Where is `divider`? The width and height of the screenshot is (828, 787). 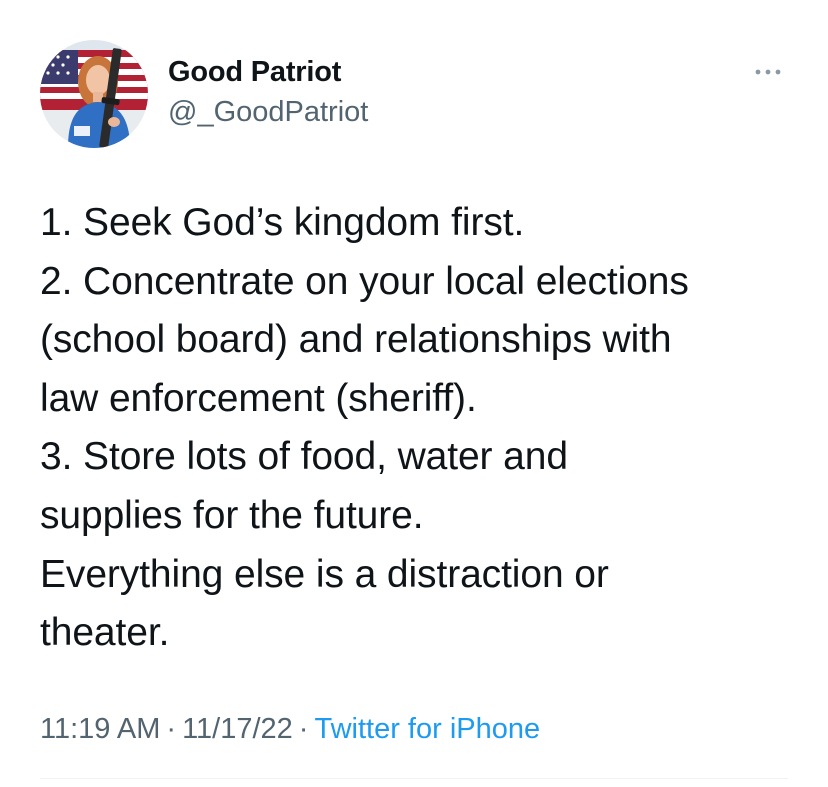
divider is located at coordinates (414, 778).